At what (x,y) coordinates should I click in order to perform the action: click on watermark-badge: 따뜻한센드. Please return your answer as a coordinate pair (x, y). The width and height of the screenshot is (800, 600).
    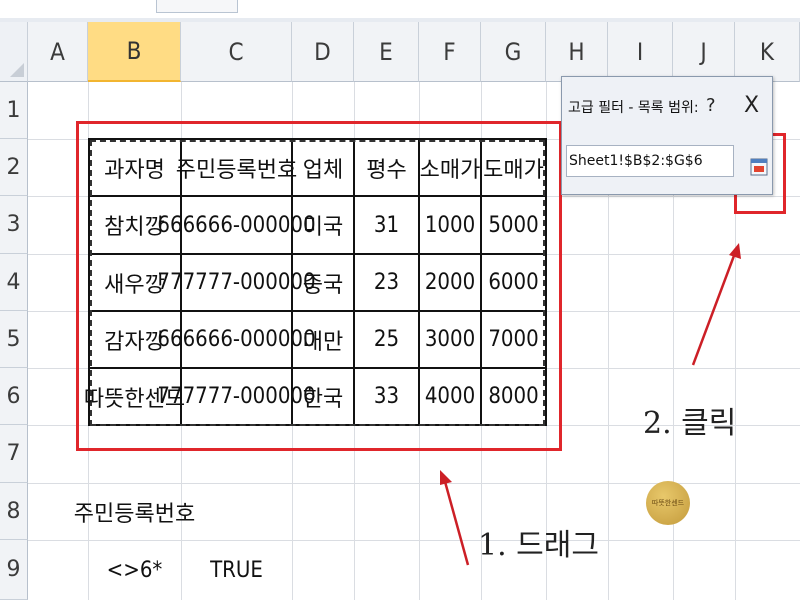
    Looking at the image, I should click on (668, 503).